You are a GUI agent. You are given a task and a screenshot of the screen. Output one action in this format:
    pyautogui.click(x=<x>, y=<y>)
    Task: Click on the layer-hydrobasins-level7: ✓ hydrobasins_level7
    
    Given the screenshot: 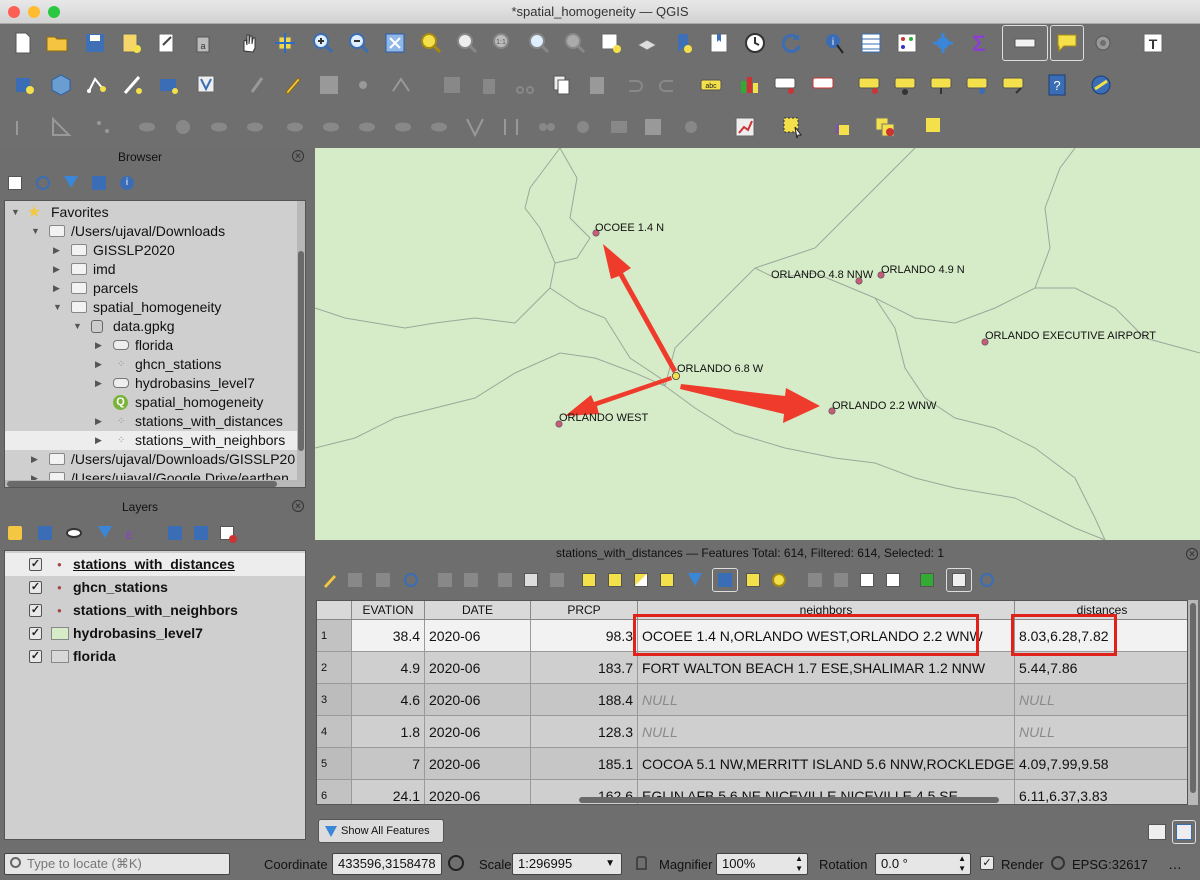 What is the action you would take?
    pyautogui.click(x=155, y=633)
    